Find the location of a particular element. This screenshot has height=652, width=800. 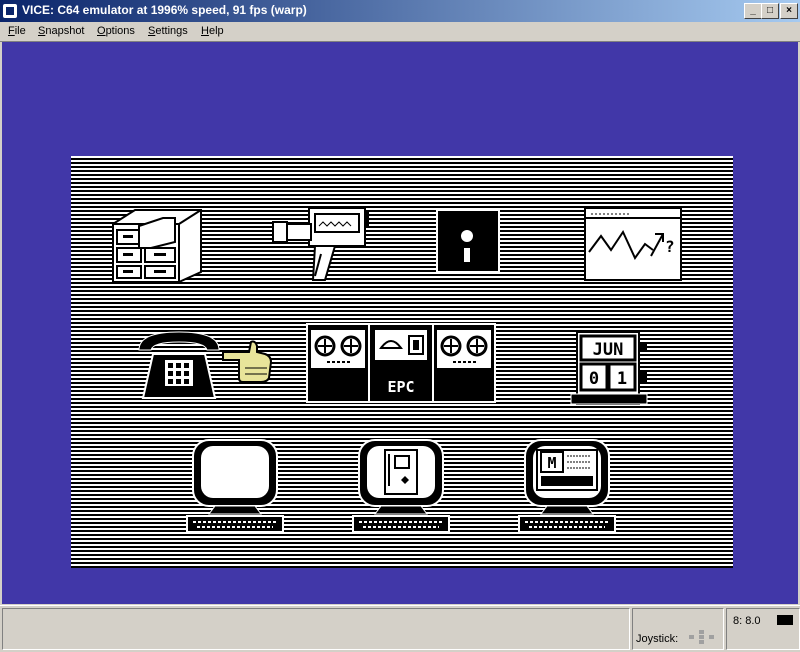

calendar-month: JUN is located at coordinates (608, 350).